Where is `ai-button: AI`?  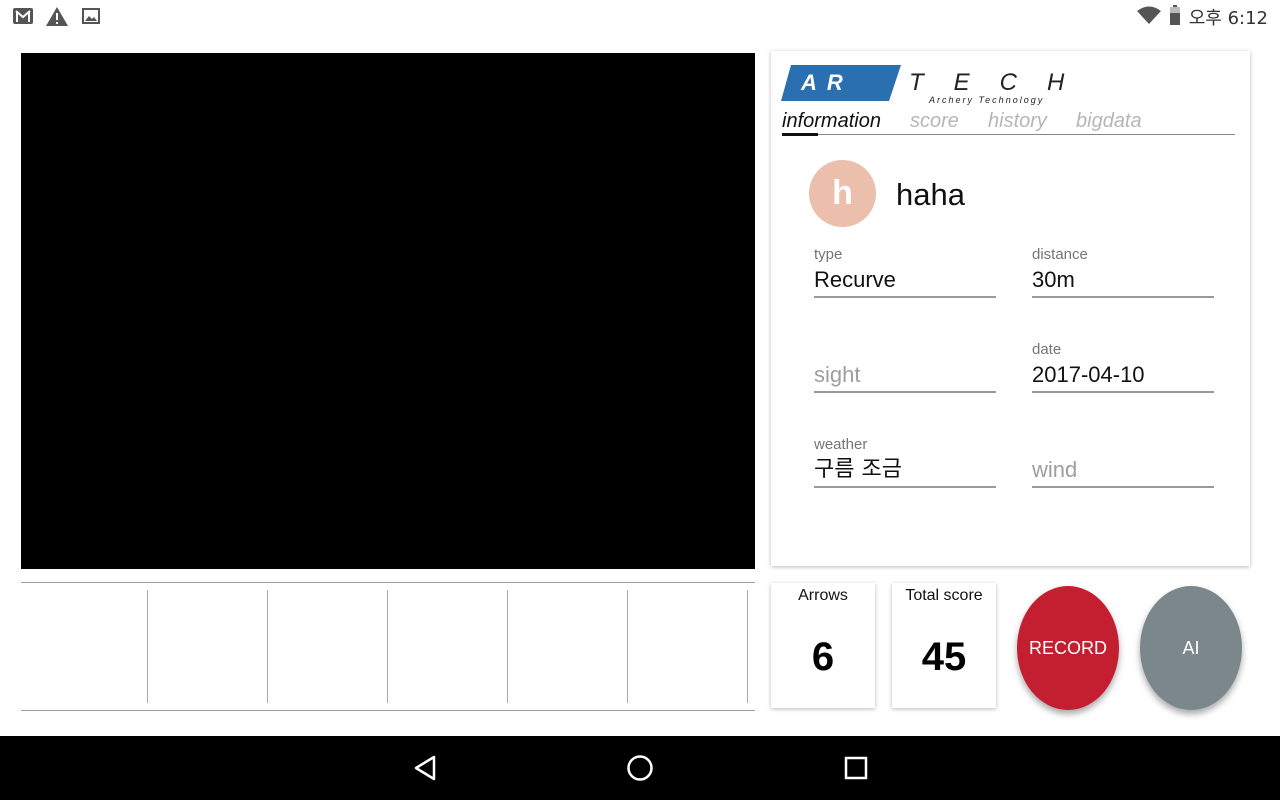
ai-button: AI is located at coordinates (1191, 648).